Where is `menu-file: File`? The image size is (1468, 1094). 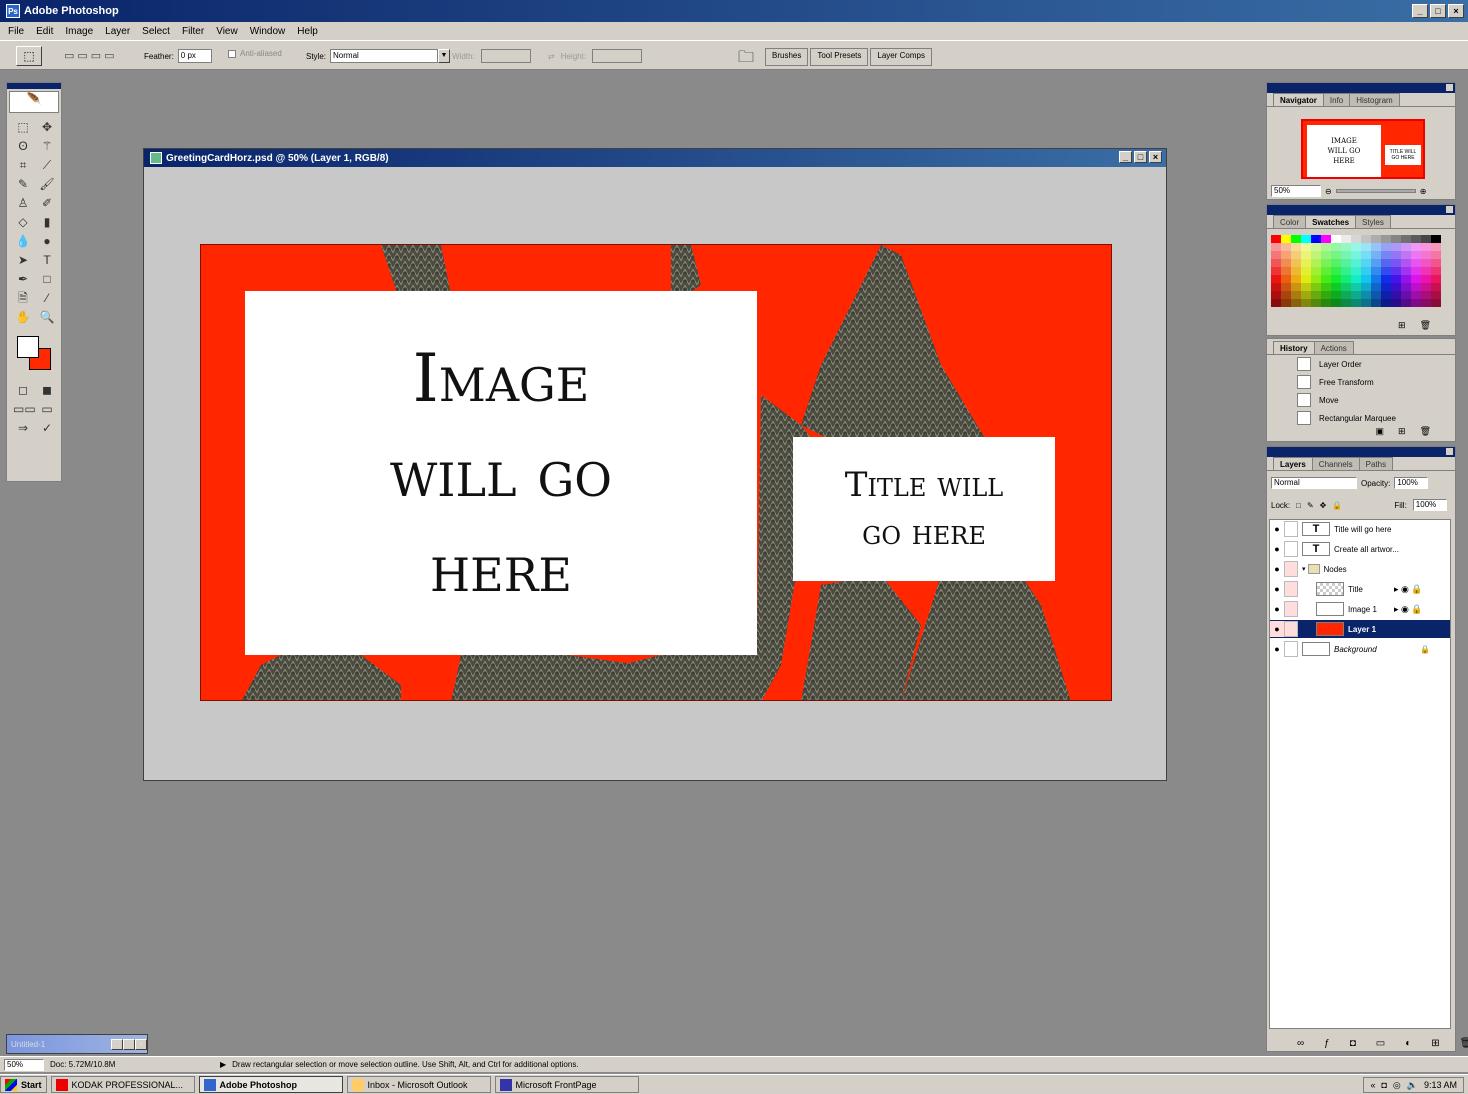 menu-file: File is located at coordinates (16, 31).